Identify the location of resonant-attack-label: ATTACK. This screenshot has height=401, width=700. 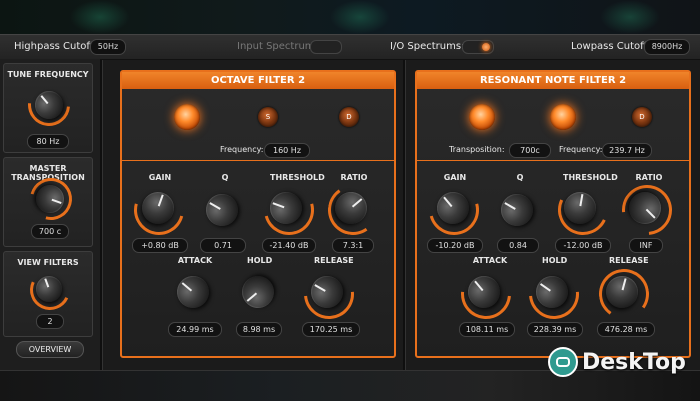
(490, 260).